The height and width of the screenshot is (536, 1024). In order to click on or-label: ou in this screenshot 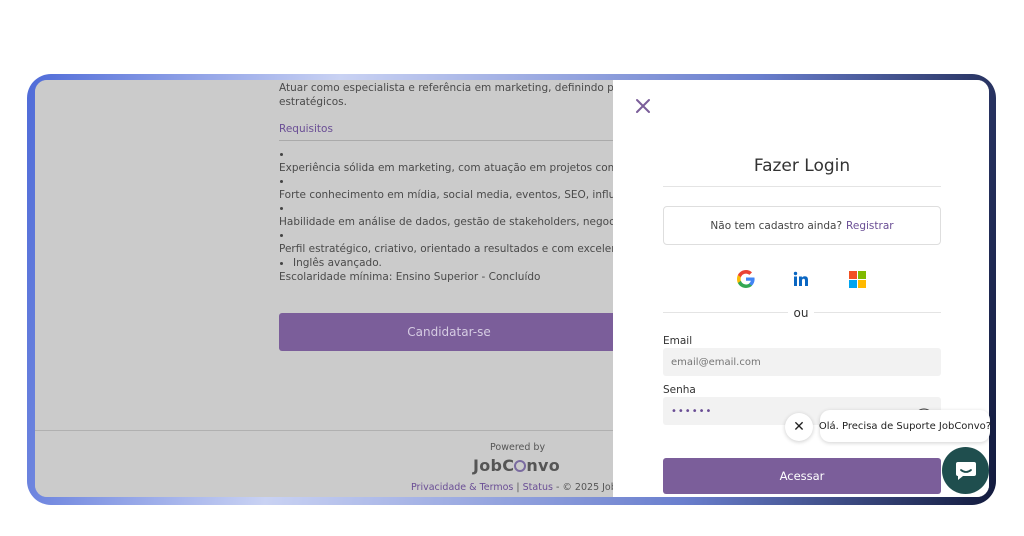, I will do `click(801, 313)`.